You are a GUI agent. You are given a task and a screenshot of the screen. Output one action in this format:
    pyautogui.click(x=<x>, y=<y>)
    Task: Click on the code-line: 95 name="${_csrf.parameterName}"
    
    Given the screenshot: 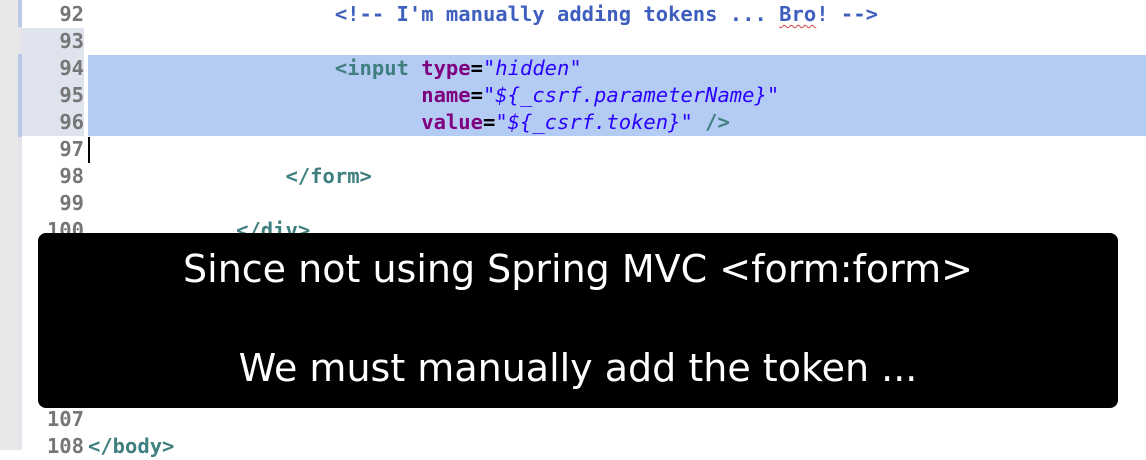 What is the action you would take?
    pyautogui.click(x=584, y=95)
    